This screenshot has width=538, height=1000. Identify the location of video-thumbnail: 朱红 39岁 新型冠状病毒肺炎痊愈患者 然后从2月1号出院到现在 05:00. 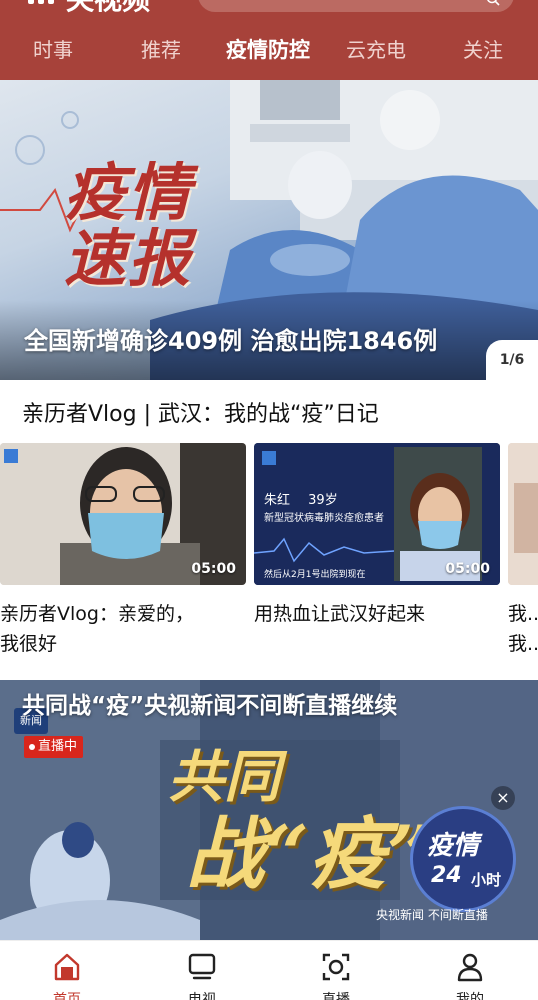
(377, 514).